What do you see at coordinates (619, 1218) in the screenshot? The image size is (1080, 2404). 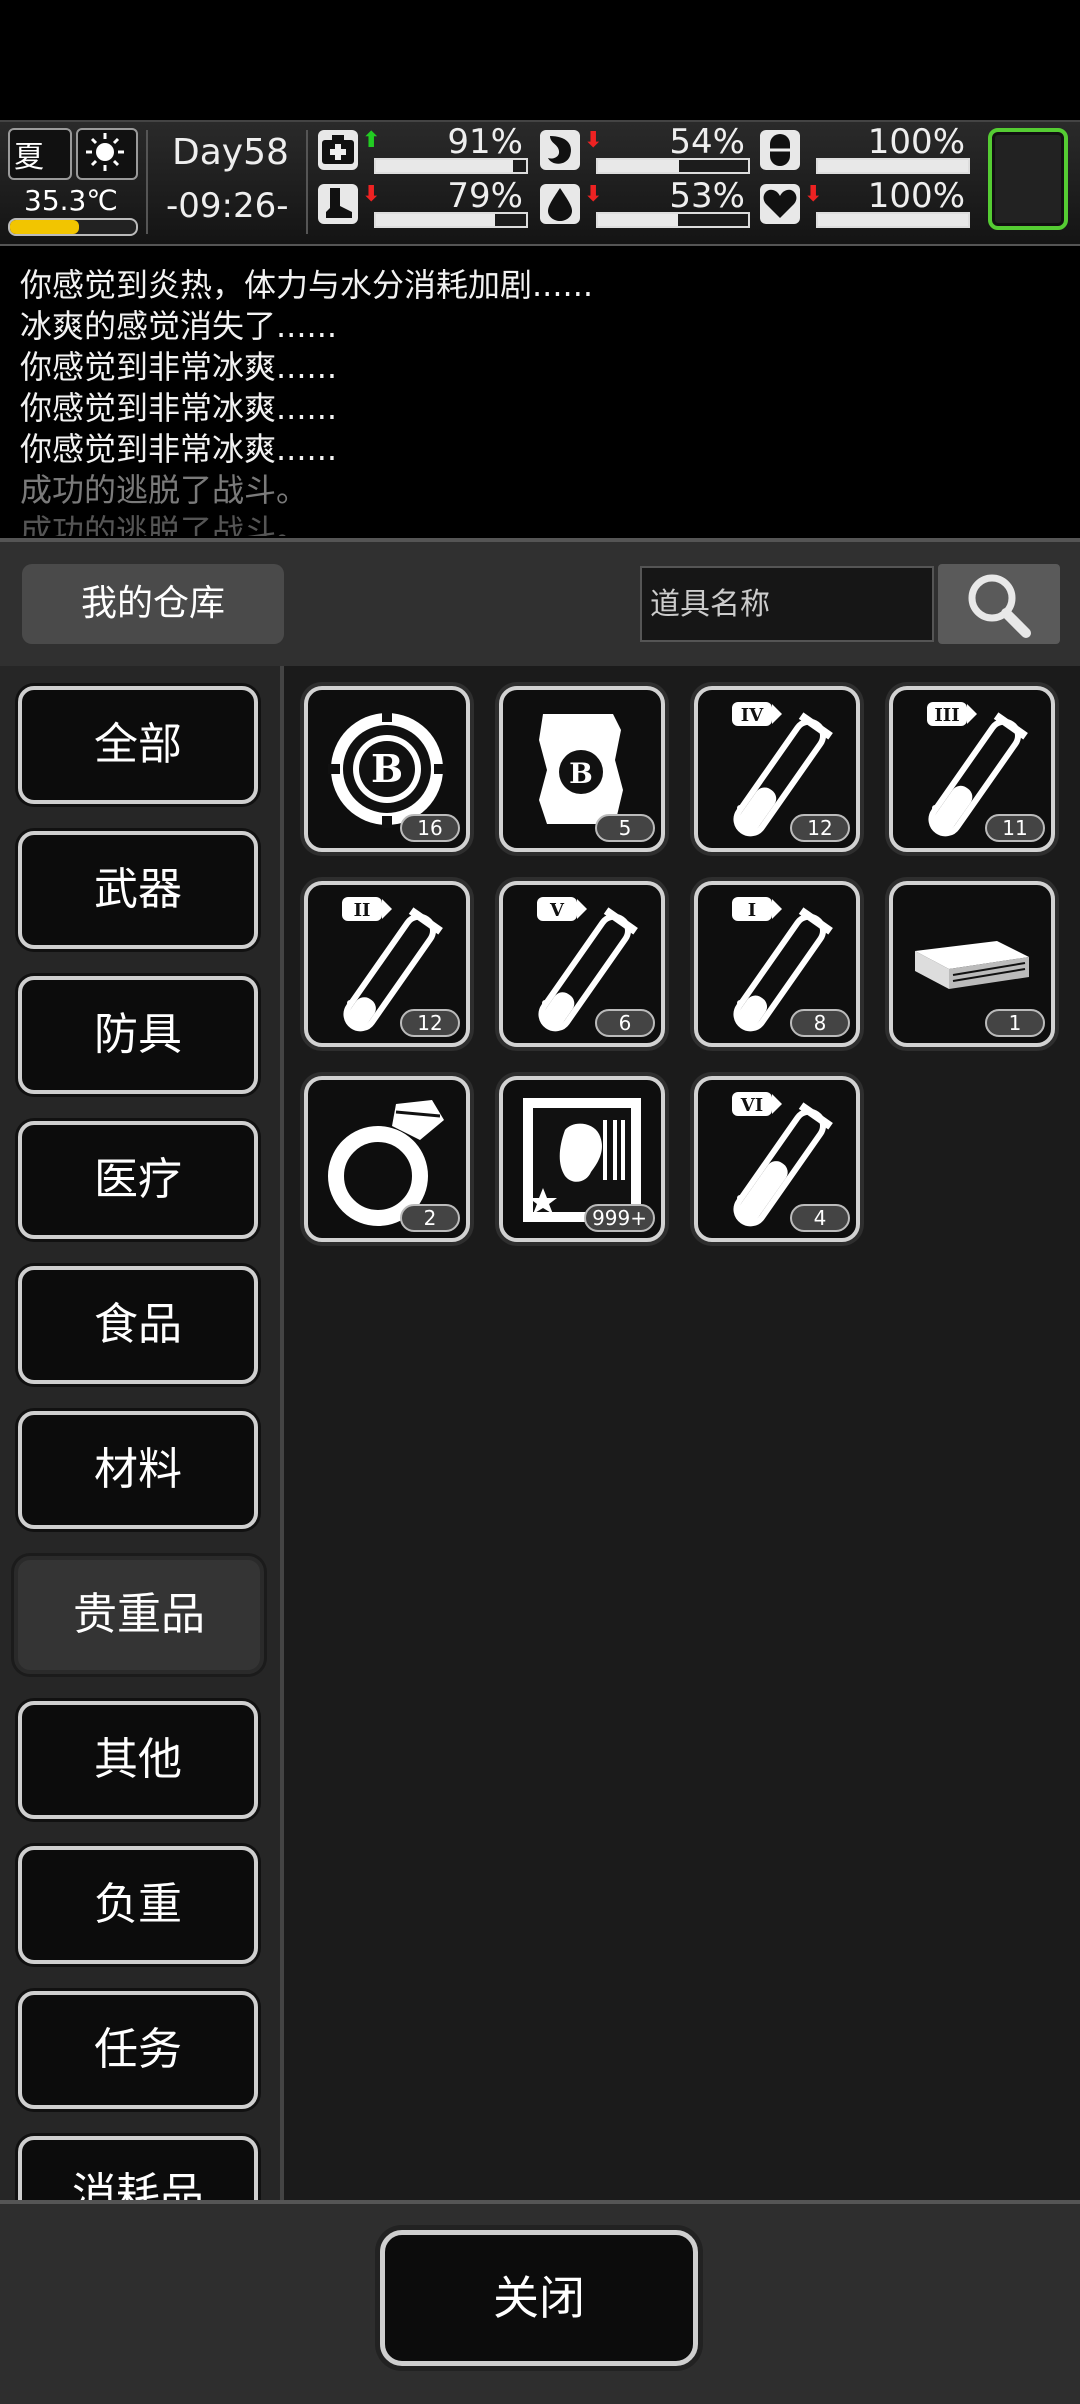 I see `item-count-badge: 999+` at bounding box center [619, 1218].